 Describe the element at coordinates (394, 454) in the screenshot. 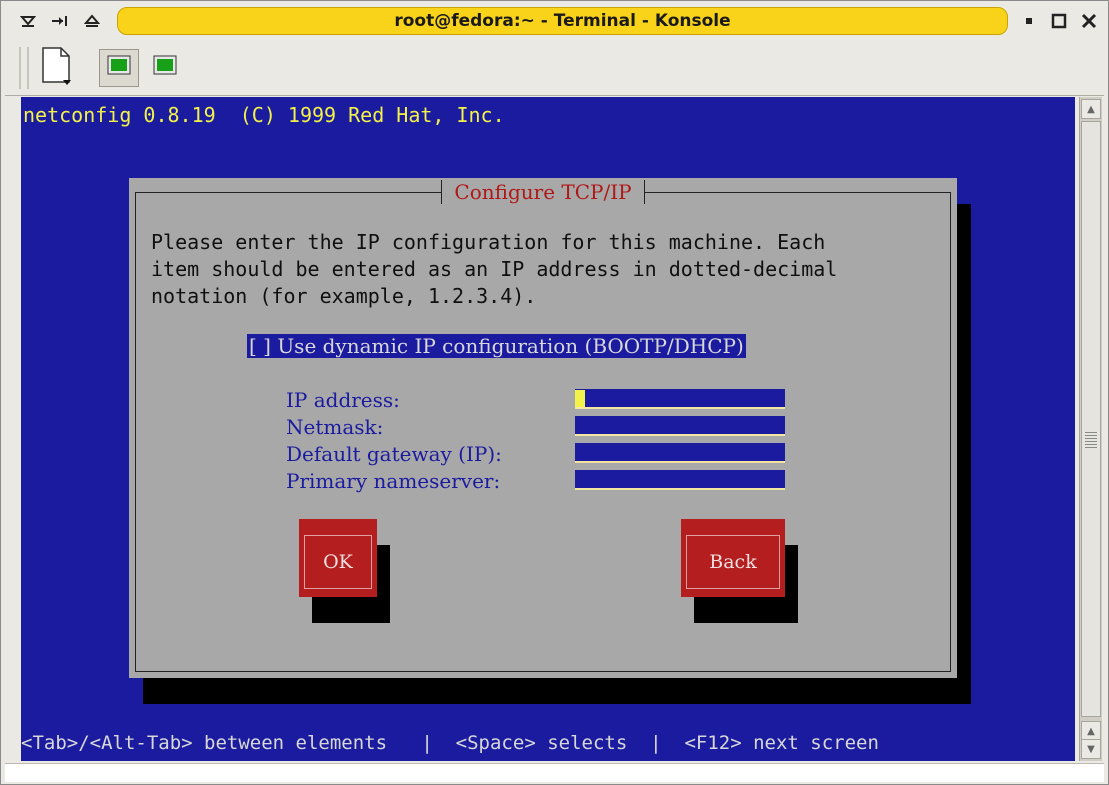

I see `default-gateway-label: Default gateway (IP):` at that location.